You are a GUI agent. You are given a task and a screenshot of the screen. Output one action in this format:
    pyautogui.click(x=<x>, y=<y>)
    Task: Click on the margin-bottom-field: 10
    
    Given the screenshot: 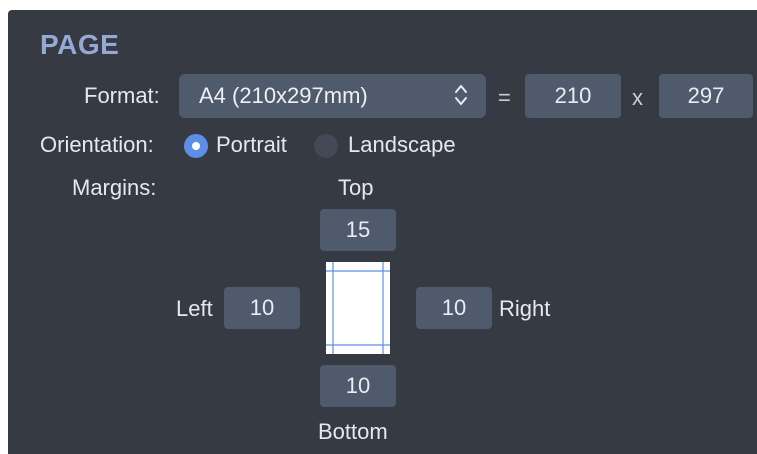 What is the action you would take?
    pyautogui.click(x=358, y=386)
    